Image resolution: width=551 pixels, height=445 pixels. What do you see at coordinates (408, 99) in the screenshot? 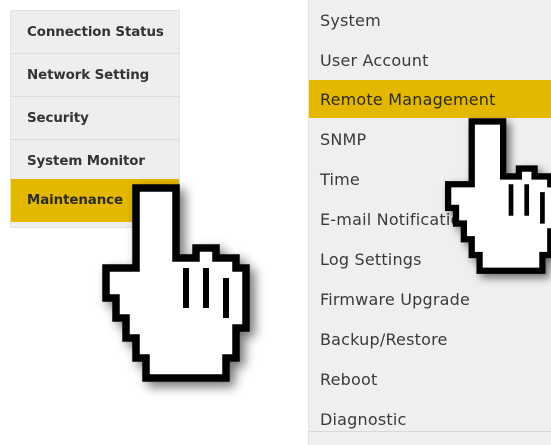
I see `submenu-item-label: Remote Management` at bounding box center [408, 99].